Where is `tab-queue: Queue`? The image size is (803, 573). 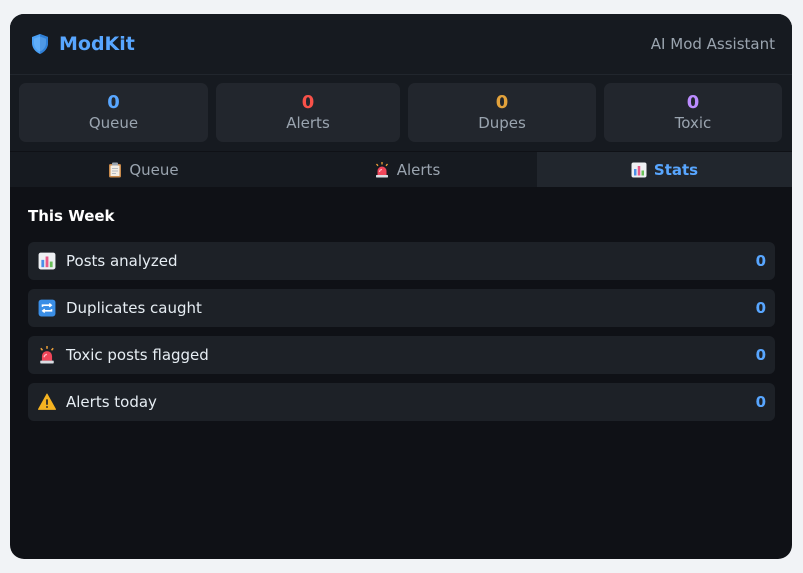
tab-queue: Queue is located at coordinates (143, 169).